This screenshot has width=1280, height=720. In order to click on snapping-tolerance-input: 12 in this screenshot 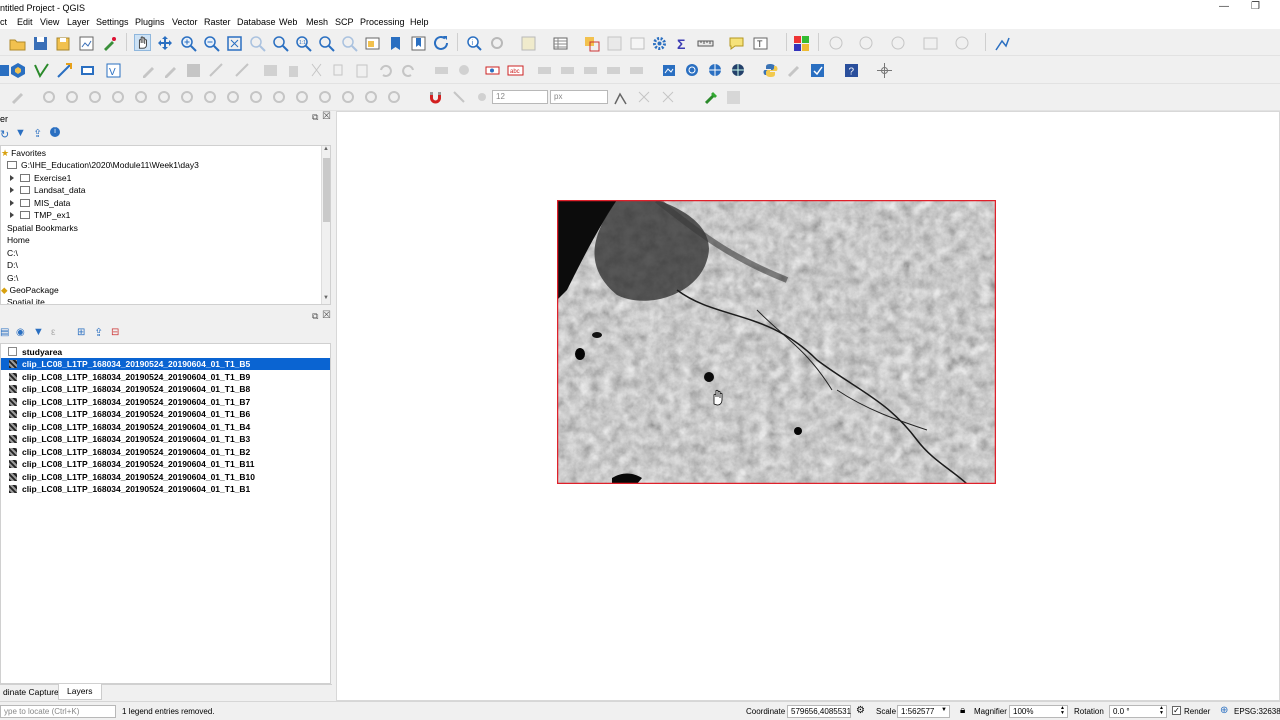, I will do `click(520, 97)`.